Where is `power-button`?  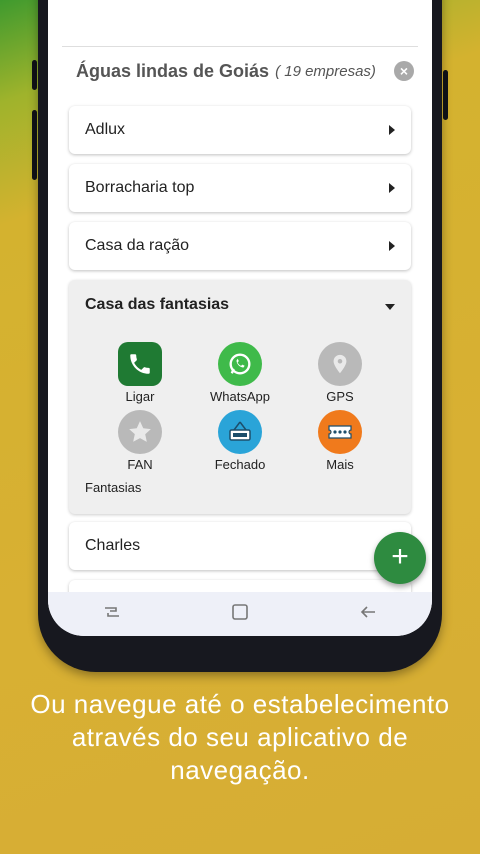
power-button is located at coordinates (445, 95).